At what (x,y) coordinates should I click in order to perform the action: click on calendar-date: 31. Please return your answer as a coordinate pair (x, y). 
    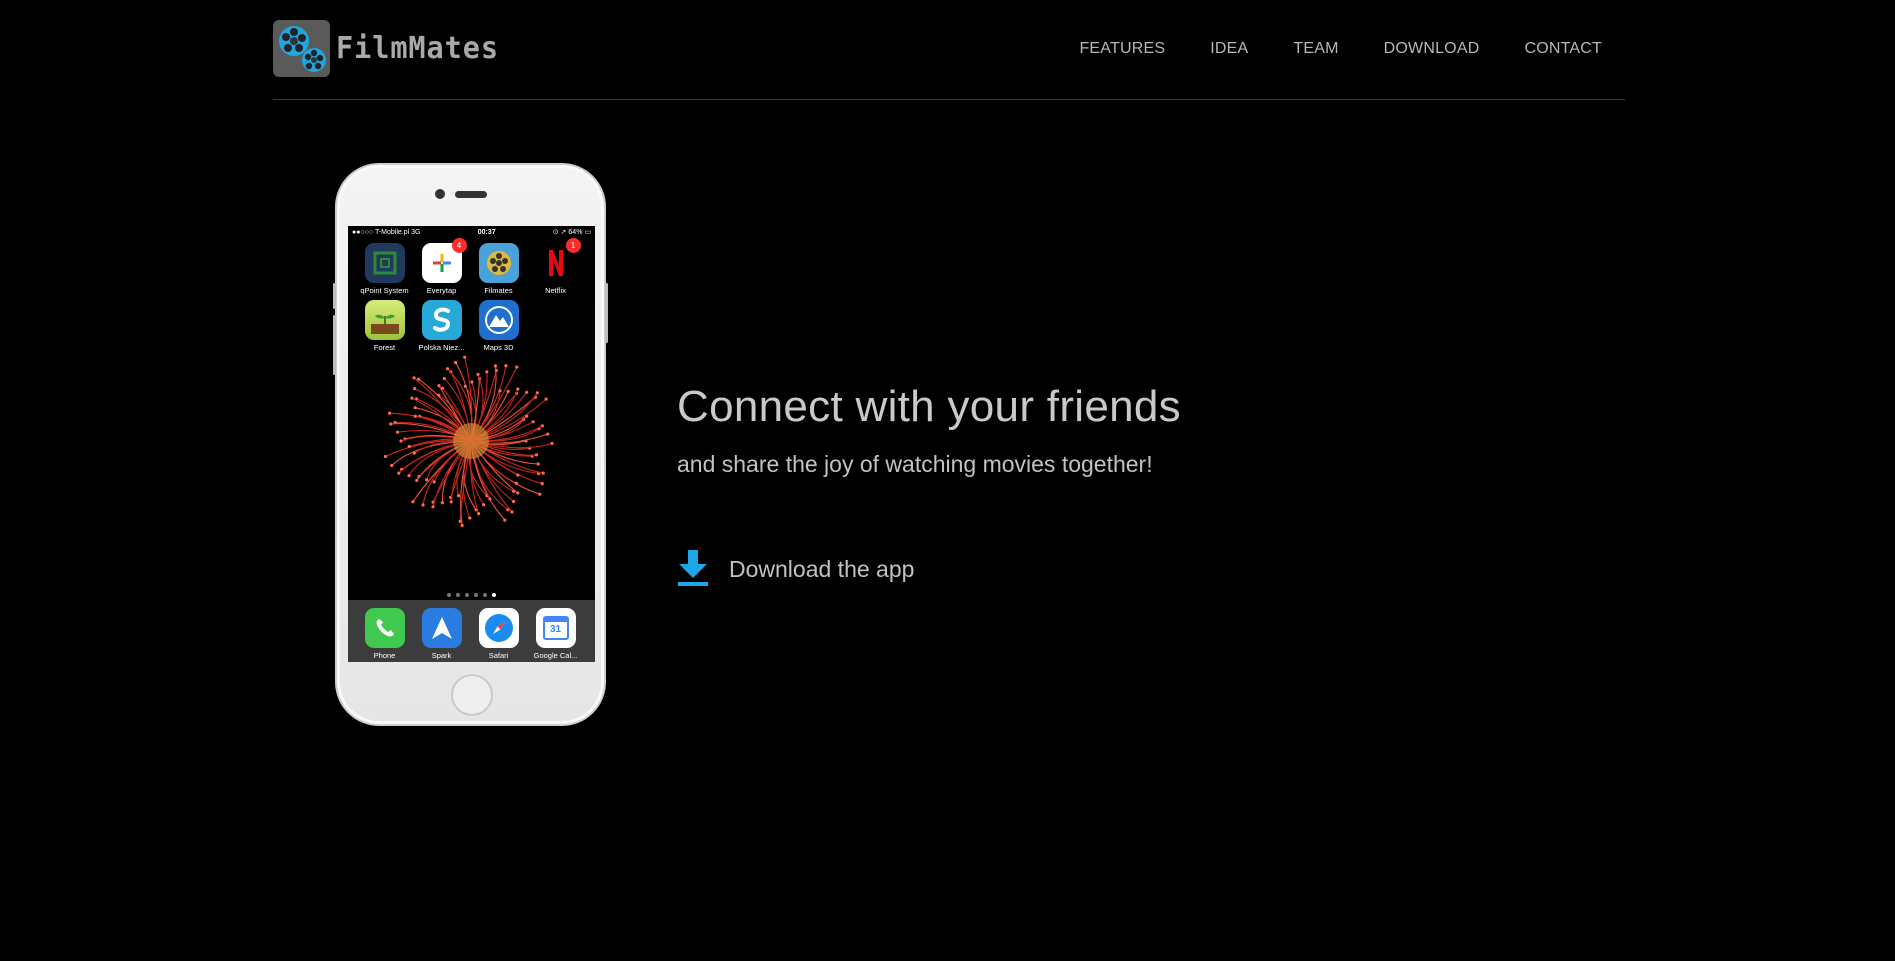
    Looking at the image, I should click on (555, 628).